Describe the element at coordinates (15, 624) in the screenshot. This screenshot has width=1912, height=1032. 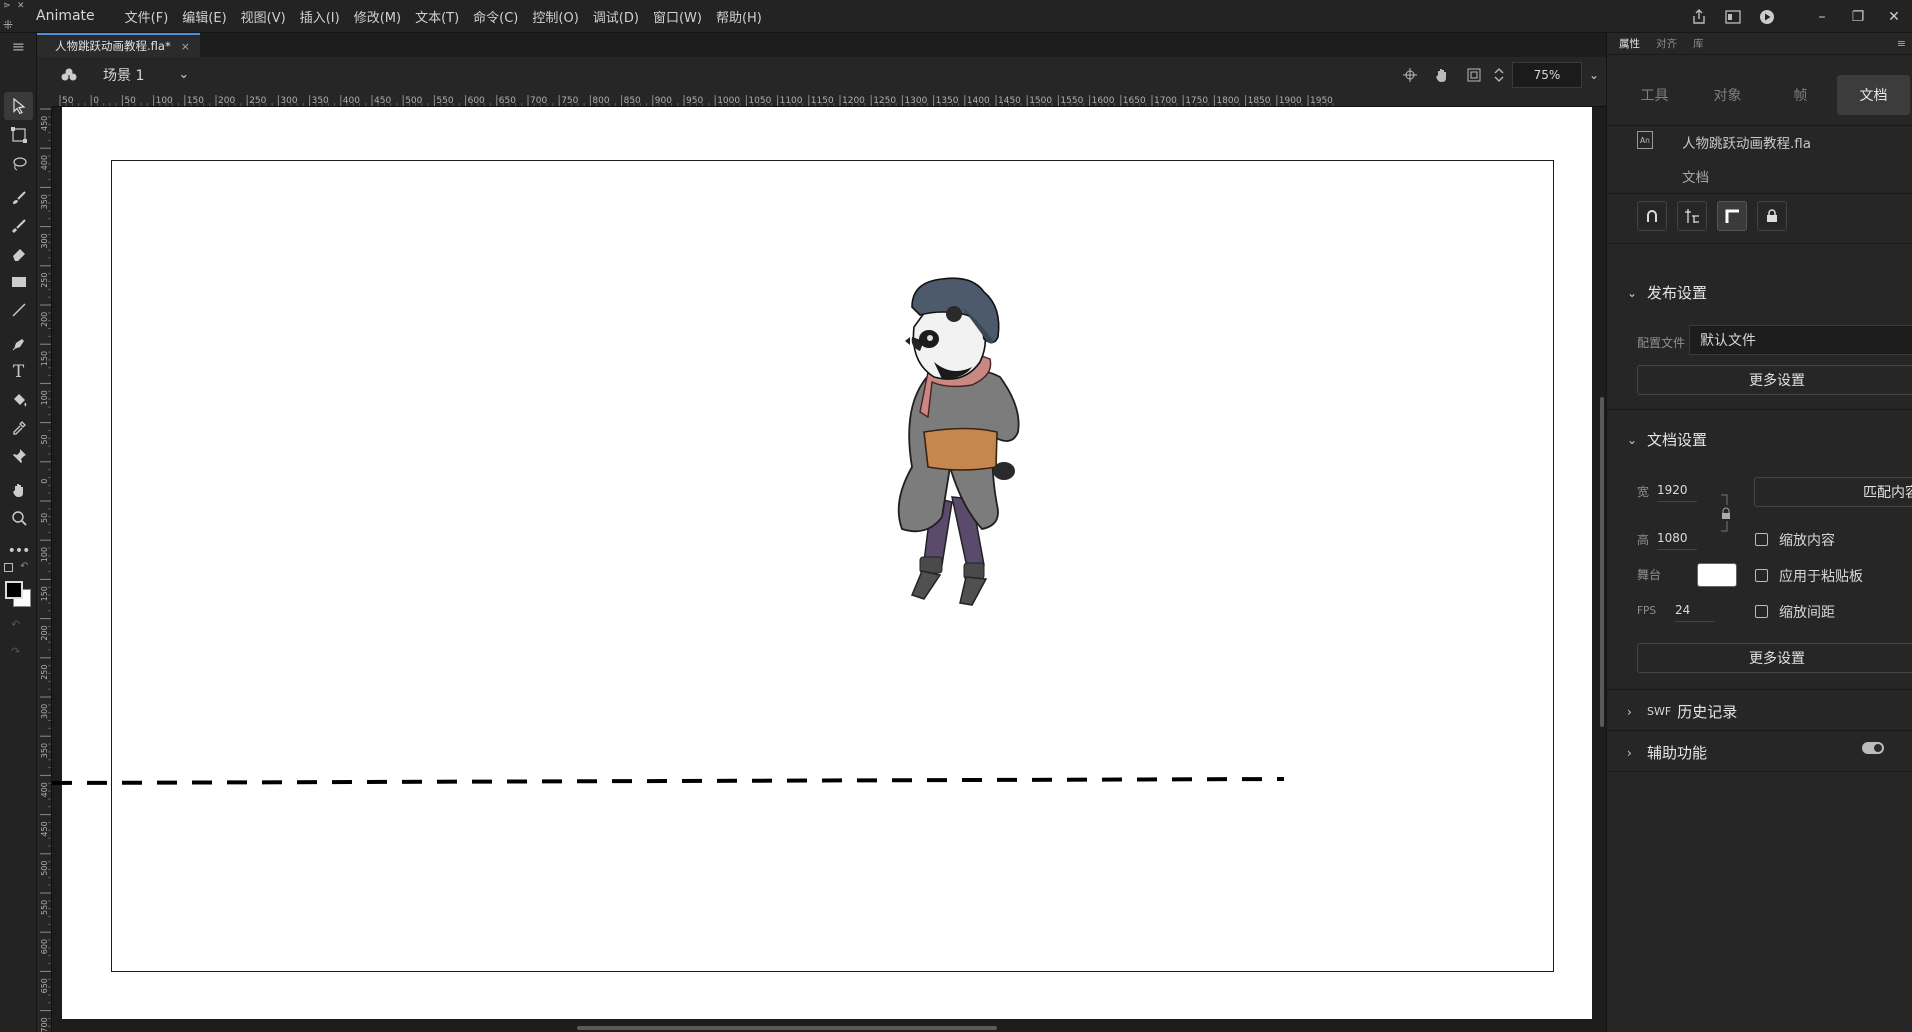
I see `undo-icon: ↶` at that location.